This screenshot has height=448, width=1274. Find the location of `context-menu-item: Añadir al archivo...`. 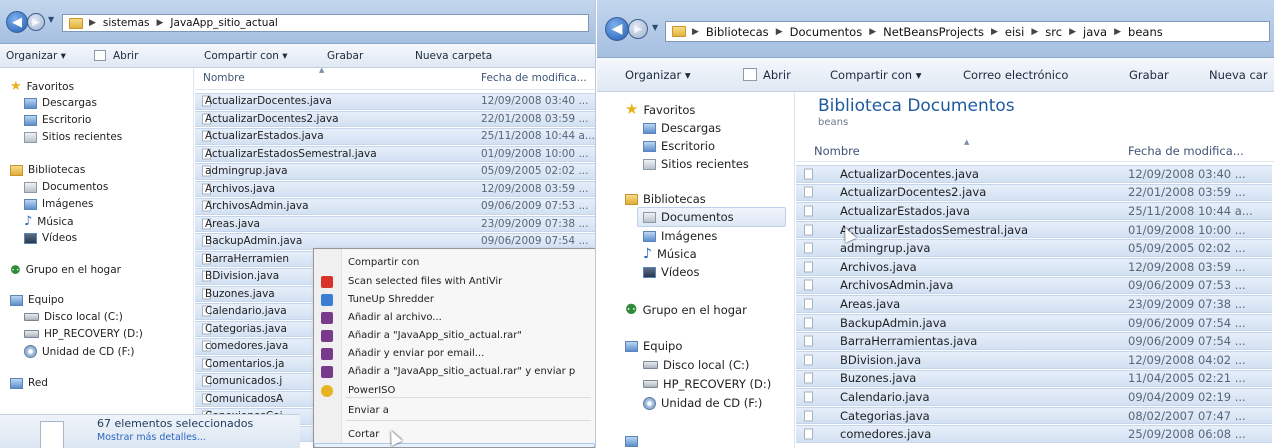

context-menu-item: Añadir al archivo... is located at coordinates (454, 317).